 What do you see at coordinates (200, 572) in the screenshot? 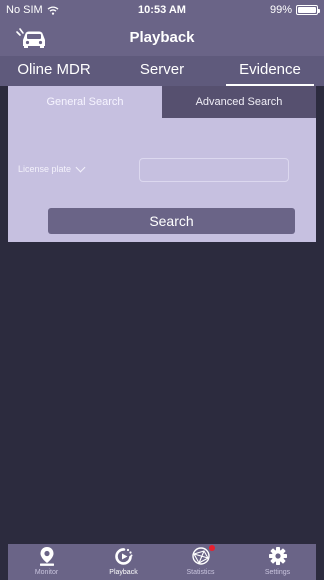
I see `tab-statistics-label: Statistics` at bounding box center [200, 572].